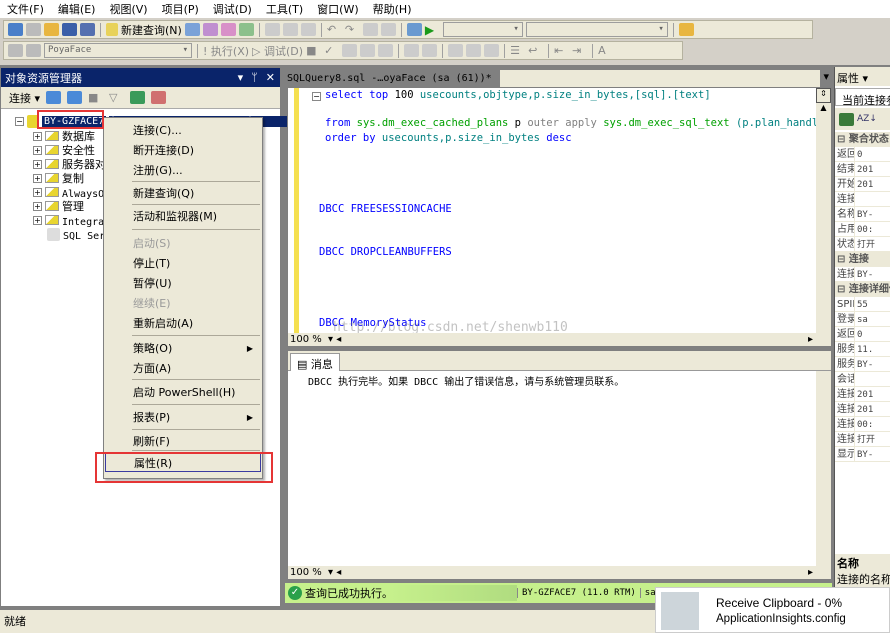  Describe the element at coordinates (862, 364) in the screenshot. I see `property-row: 服务BY-` at that location.